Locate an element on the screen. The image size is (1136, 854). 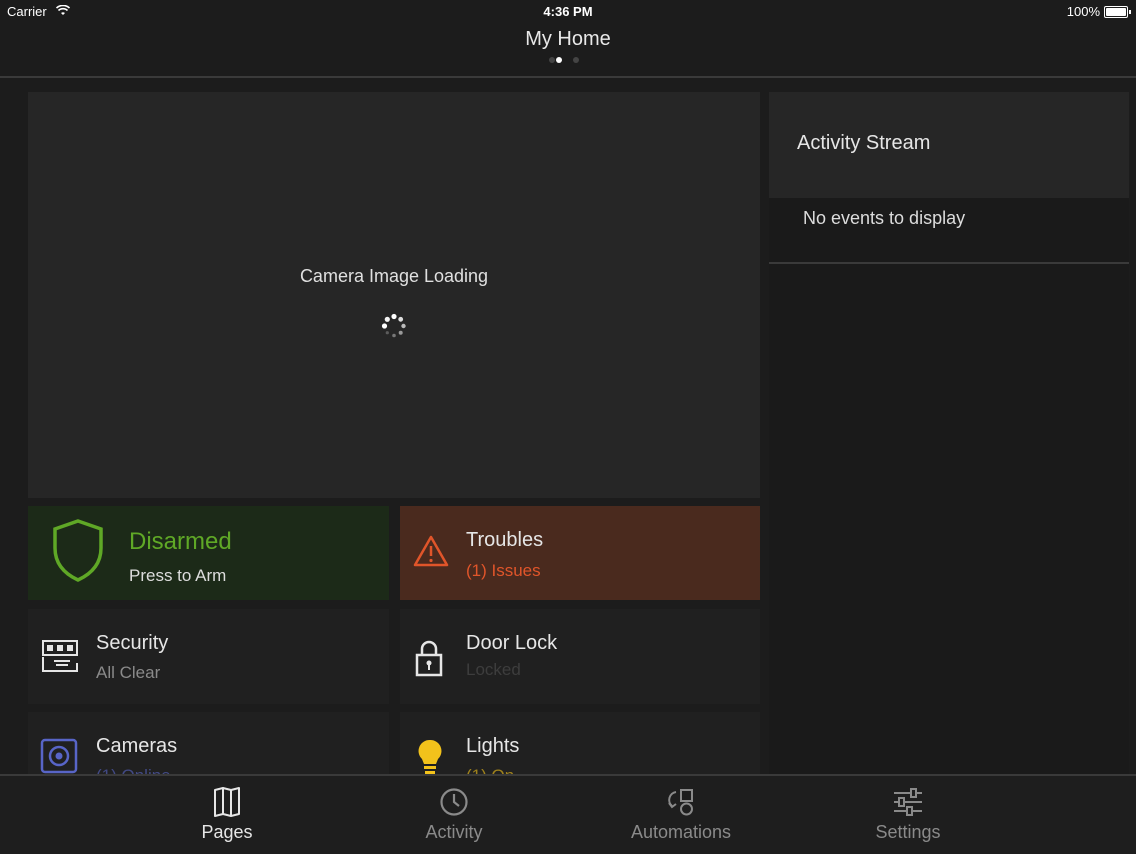
battery-percent: 100% is located at coordinates (1083, 11).